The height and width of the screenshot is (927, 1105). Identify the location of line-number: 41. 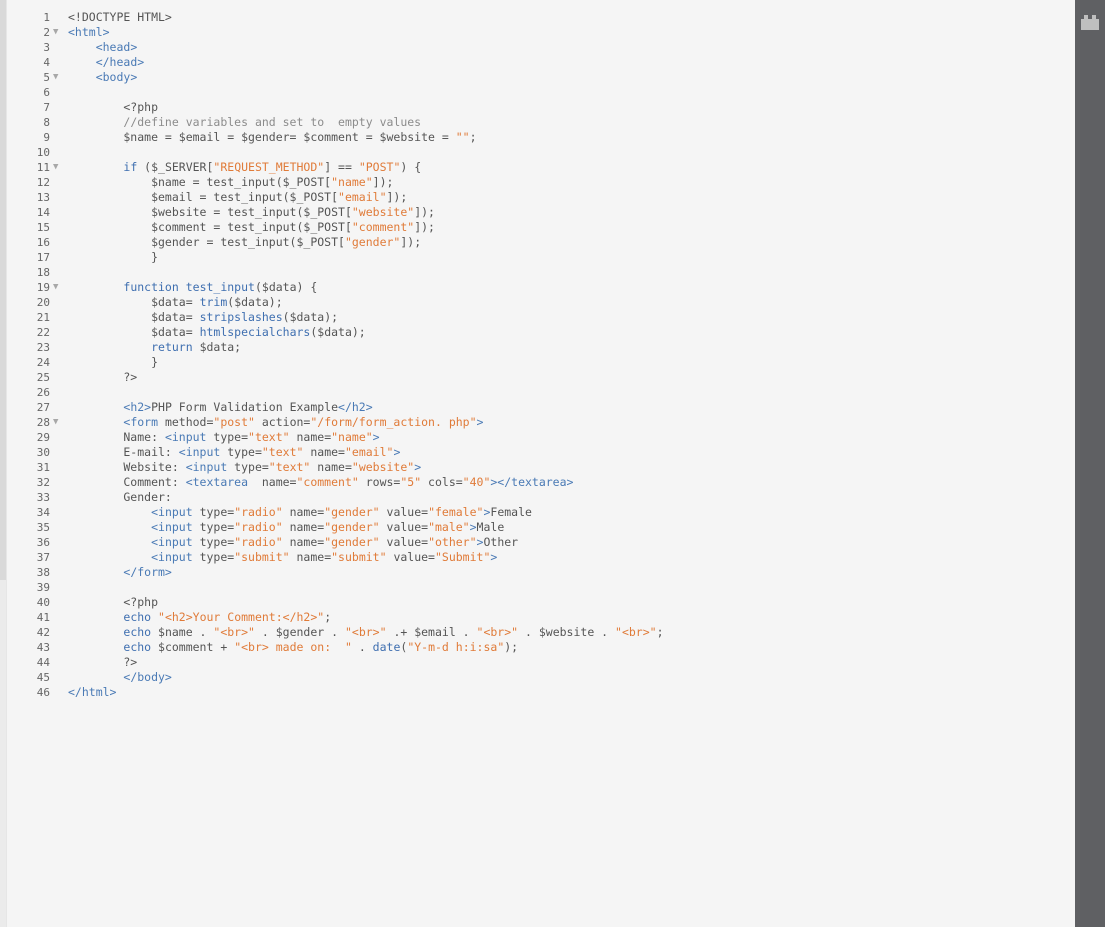
(43, 617).